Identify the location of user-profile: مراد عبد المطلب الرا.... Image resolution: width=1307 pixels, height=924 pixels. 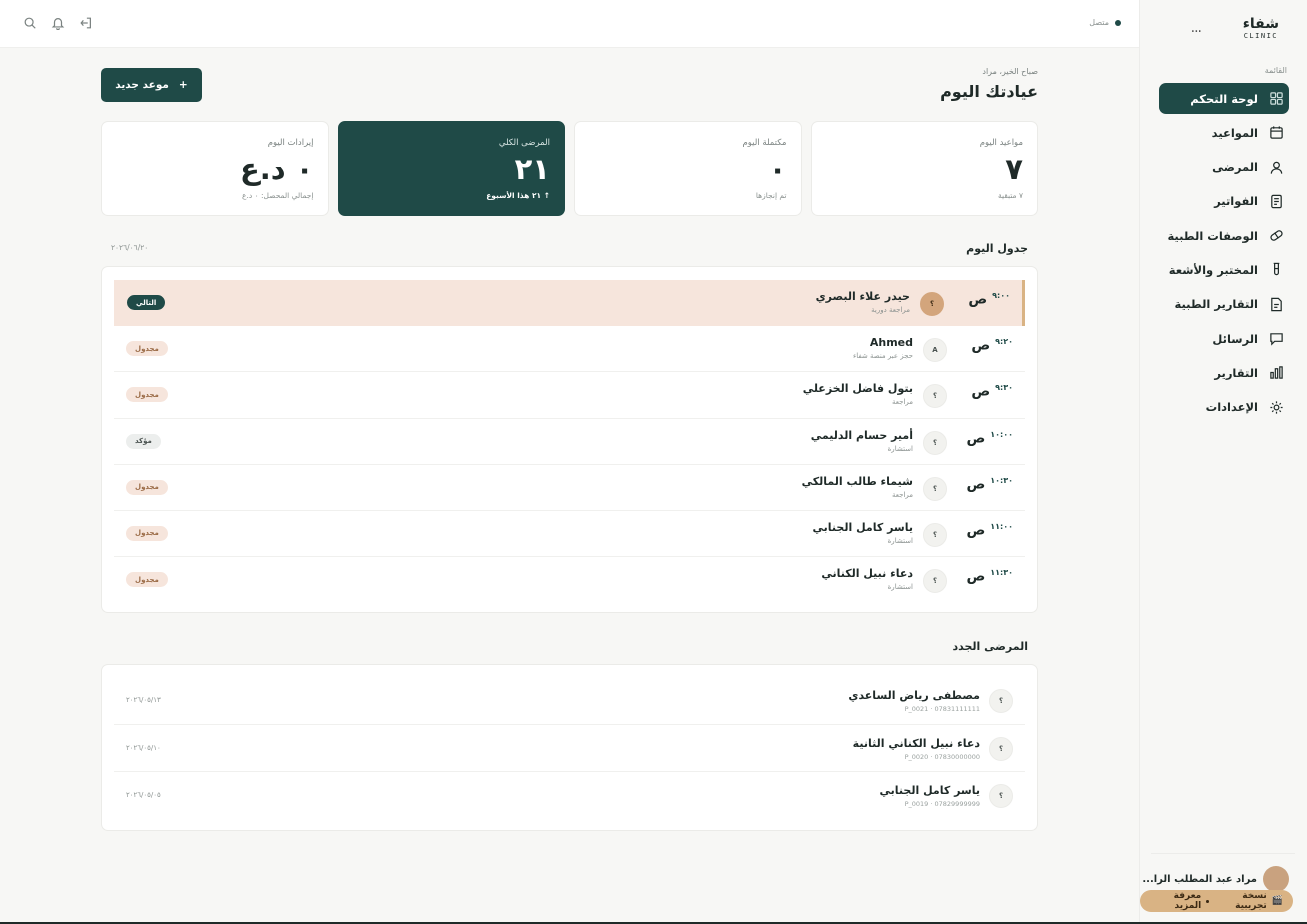
(1215, 879).